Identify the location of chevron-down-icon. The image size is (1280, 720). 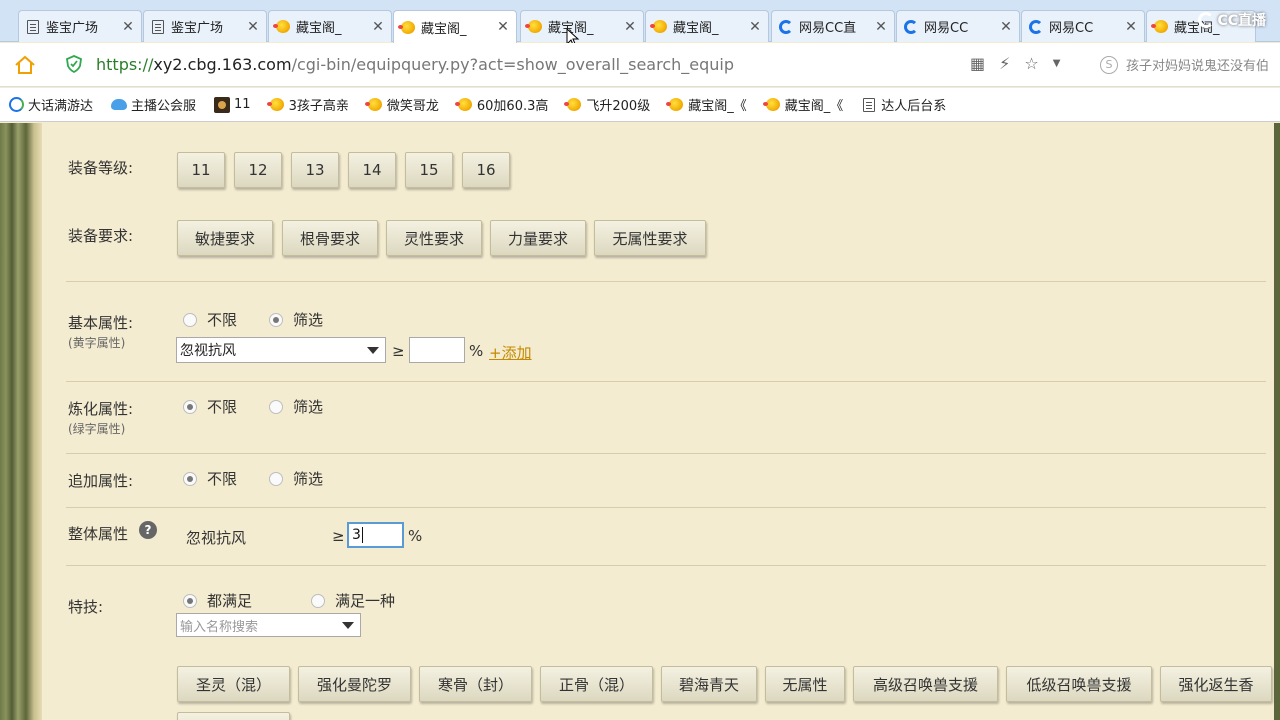
(373, 350).